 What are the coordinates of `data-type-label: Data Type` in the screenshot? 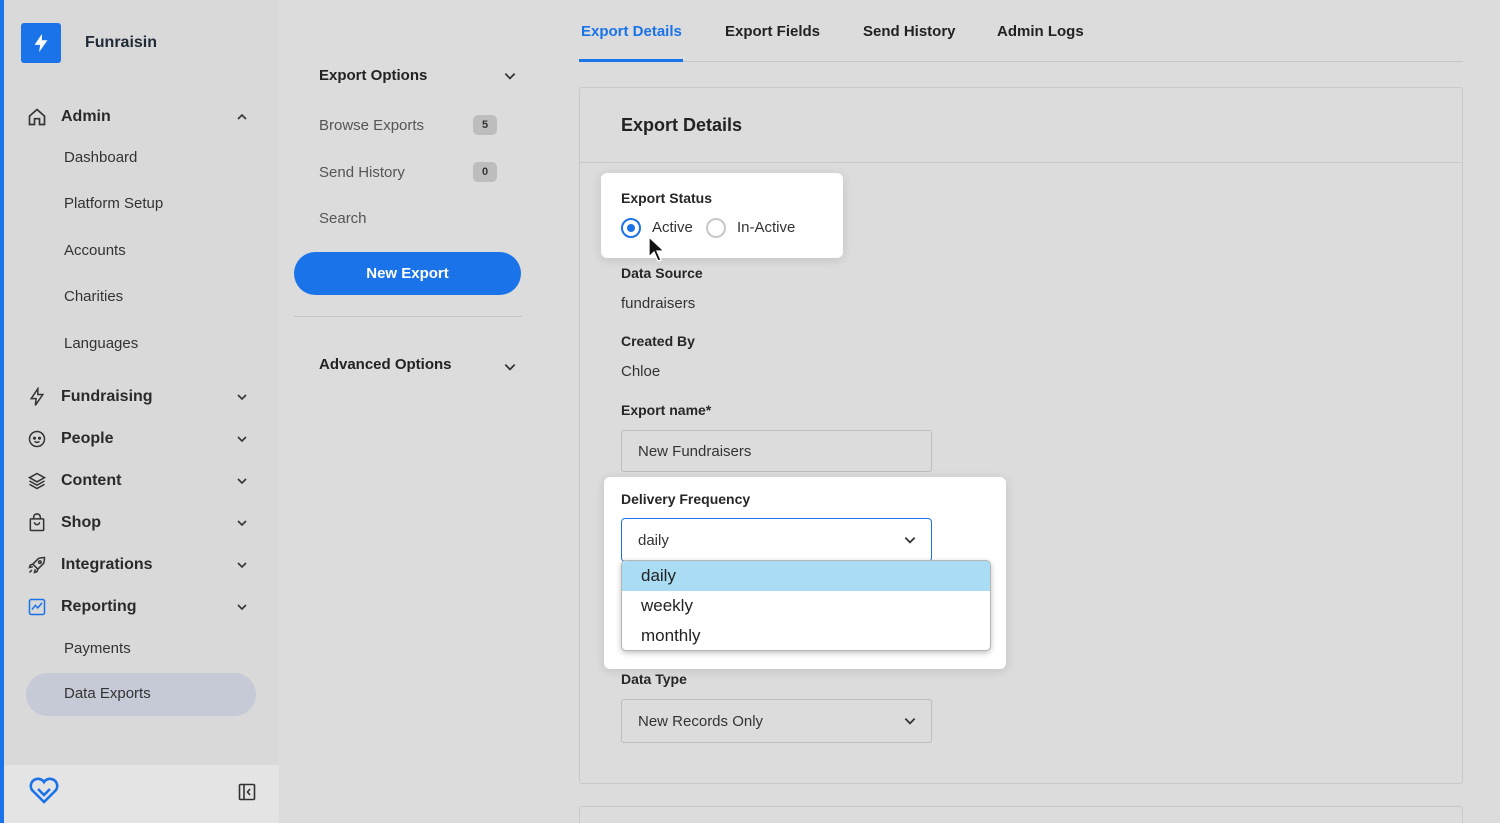 It's located at (654, 679).